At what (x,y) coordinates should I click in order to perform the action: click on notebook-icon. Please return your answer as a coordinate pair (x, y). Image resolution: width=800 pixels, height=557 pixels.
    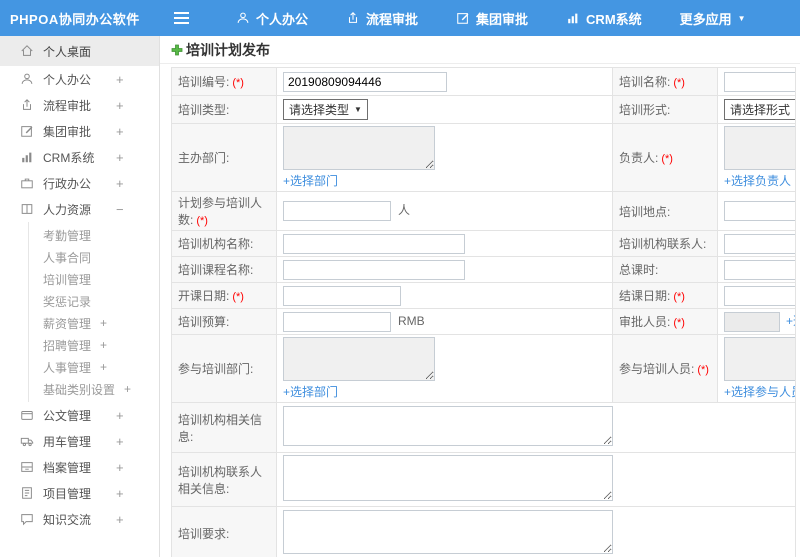
    Looking at the image, I should click on (27, 493).